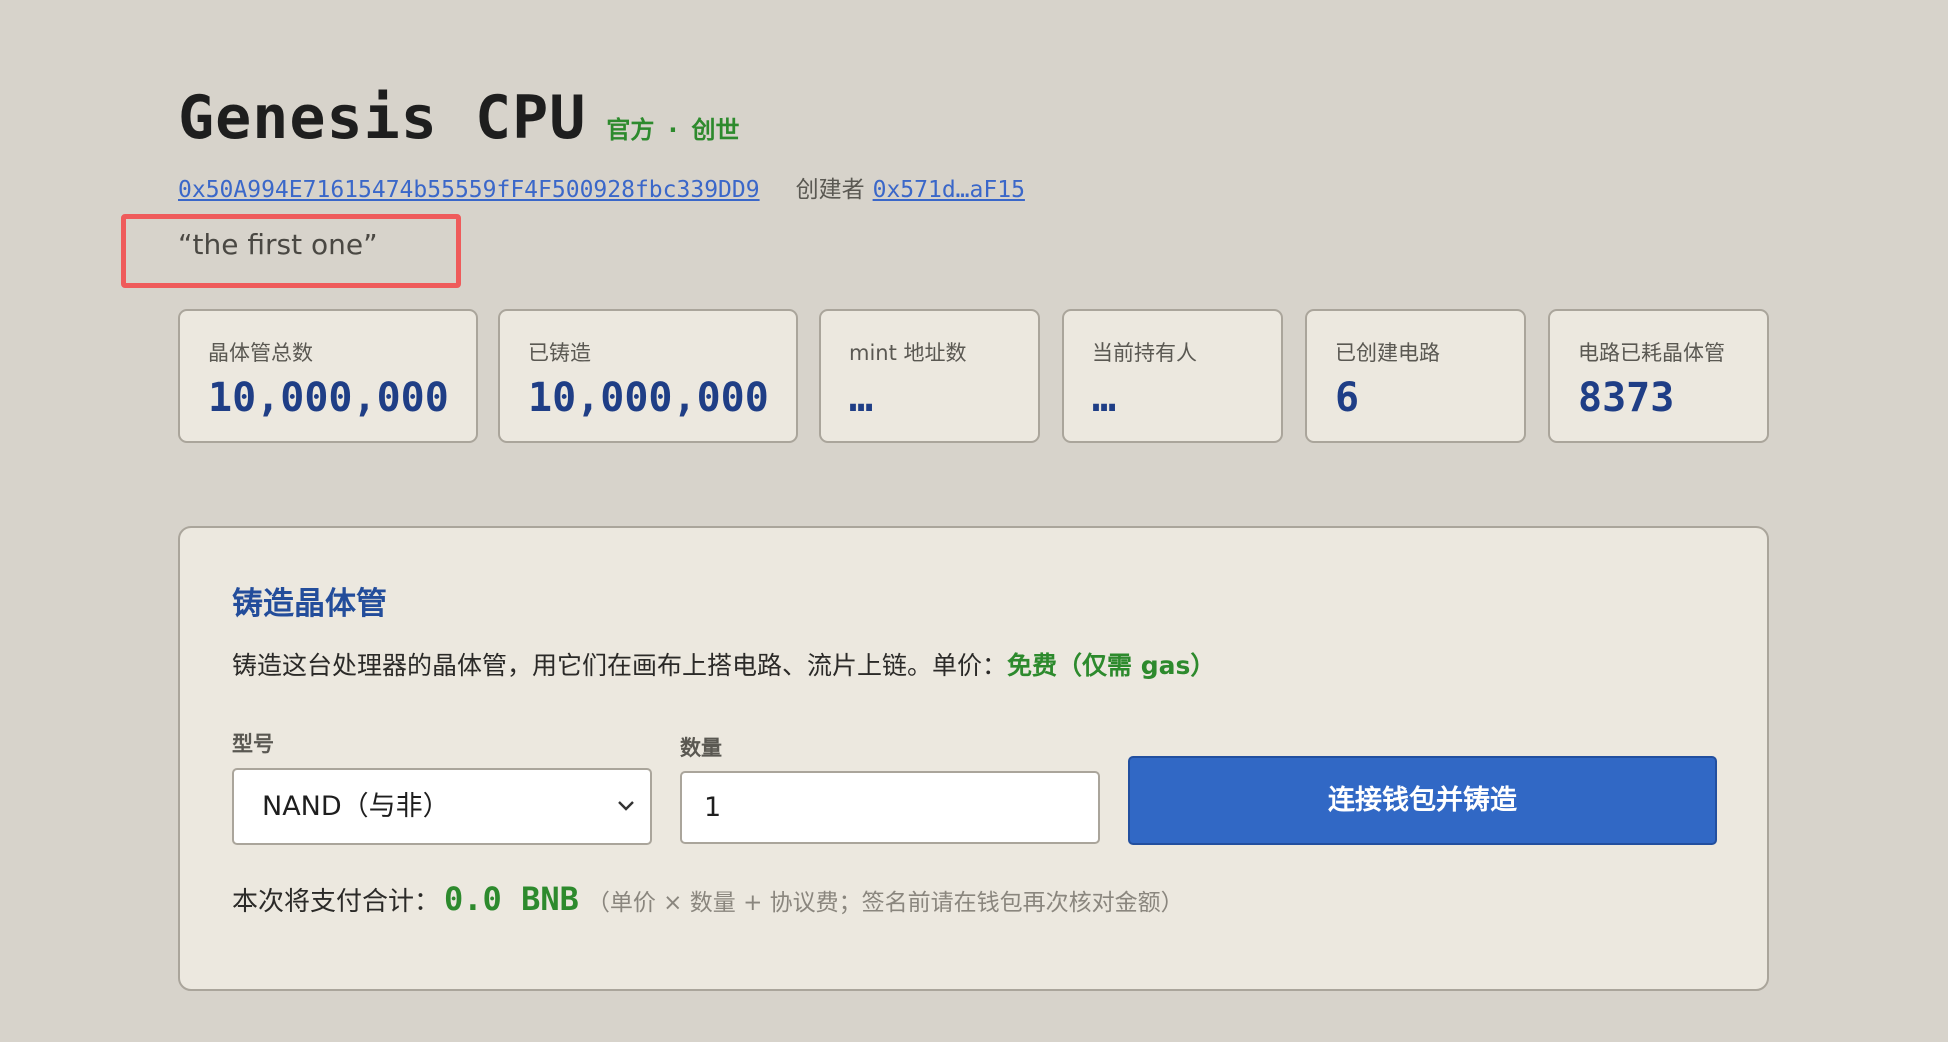 The height and width of the screenshot is (1042, 1948). I want to click on stat-value: 6, so click(1347, 398).